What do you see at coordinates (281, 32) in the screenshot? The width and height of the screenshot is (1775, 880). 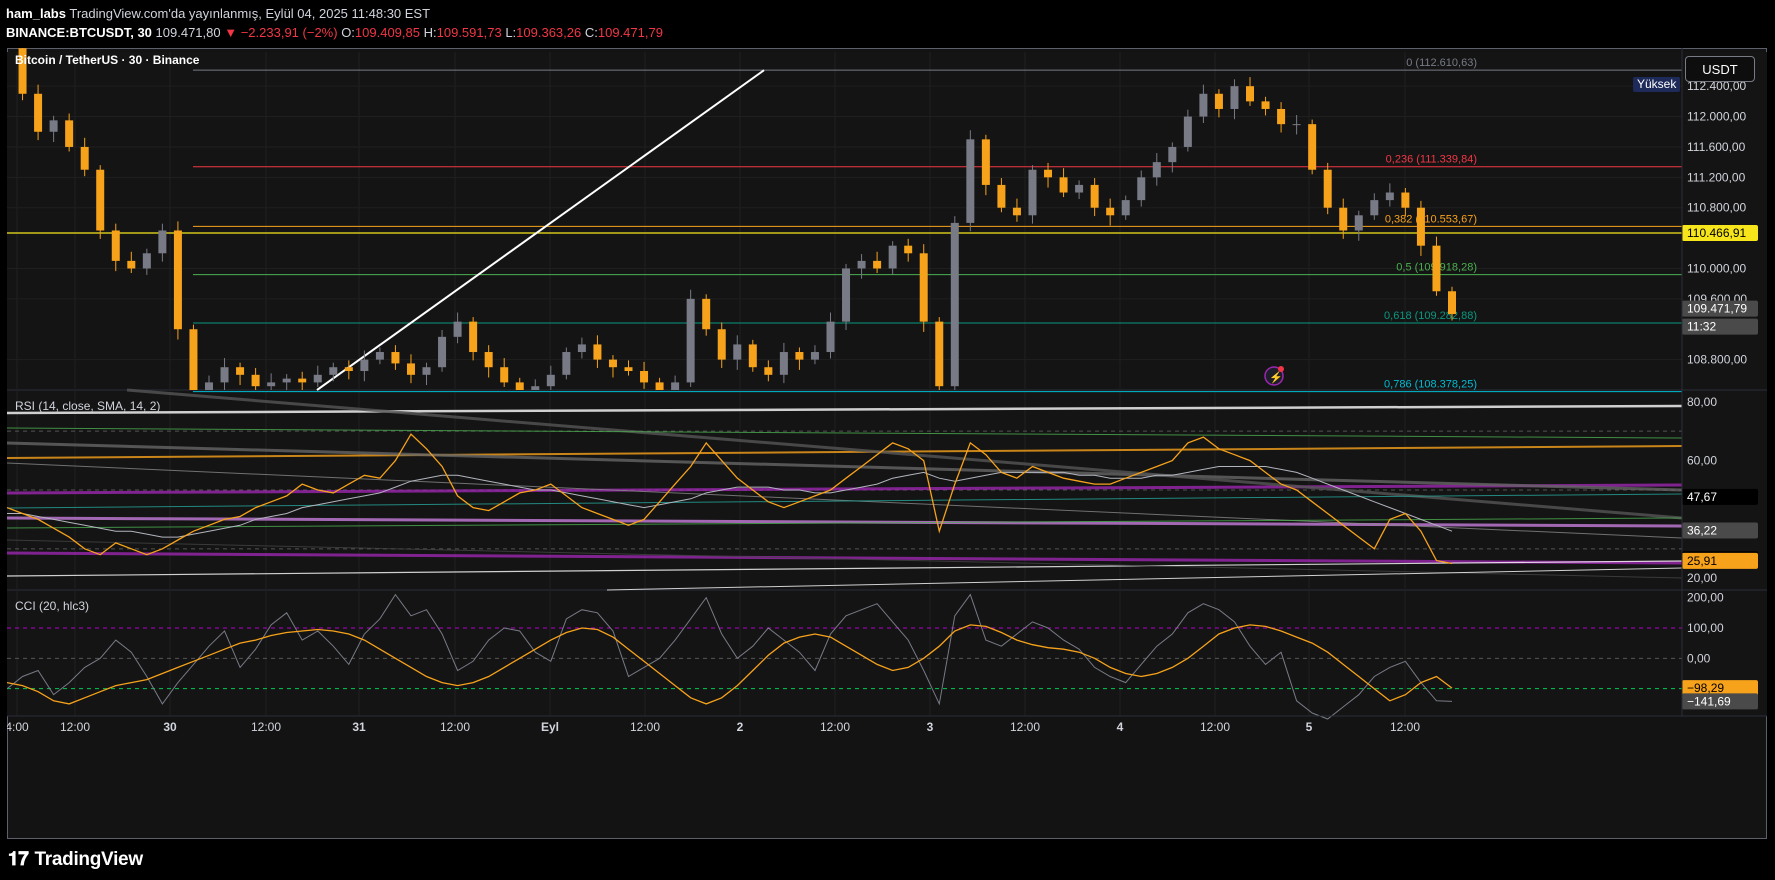 I see `price-change: ▼ −2.233,91 (−2%)` at bounding box center [281, 32].